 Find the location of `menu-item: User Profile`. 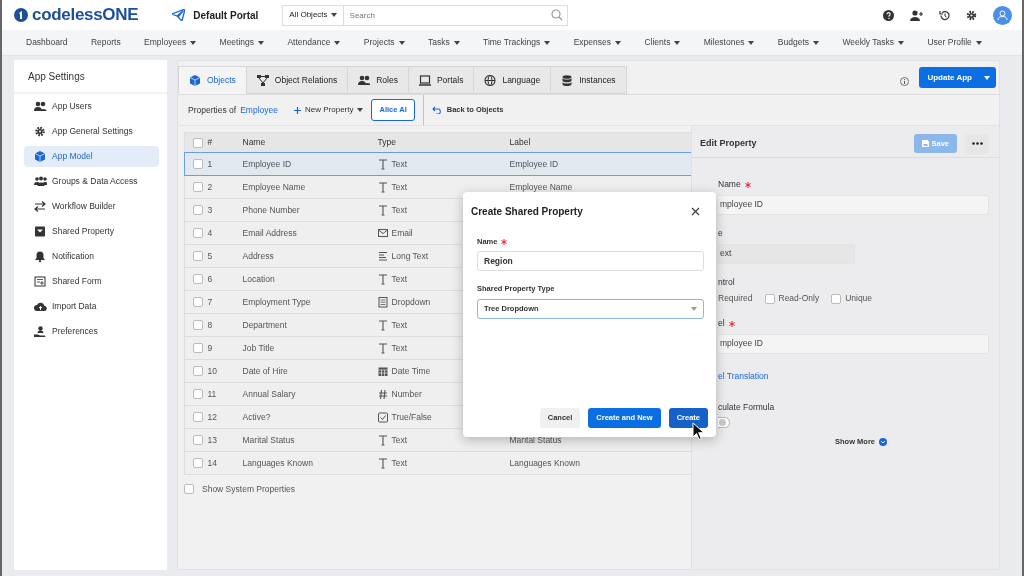

menu-item: User Profile is located at coordinates (954, 42).